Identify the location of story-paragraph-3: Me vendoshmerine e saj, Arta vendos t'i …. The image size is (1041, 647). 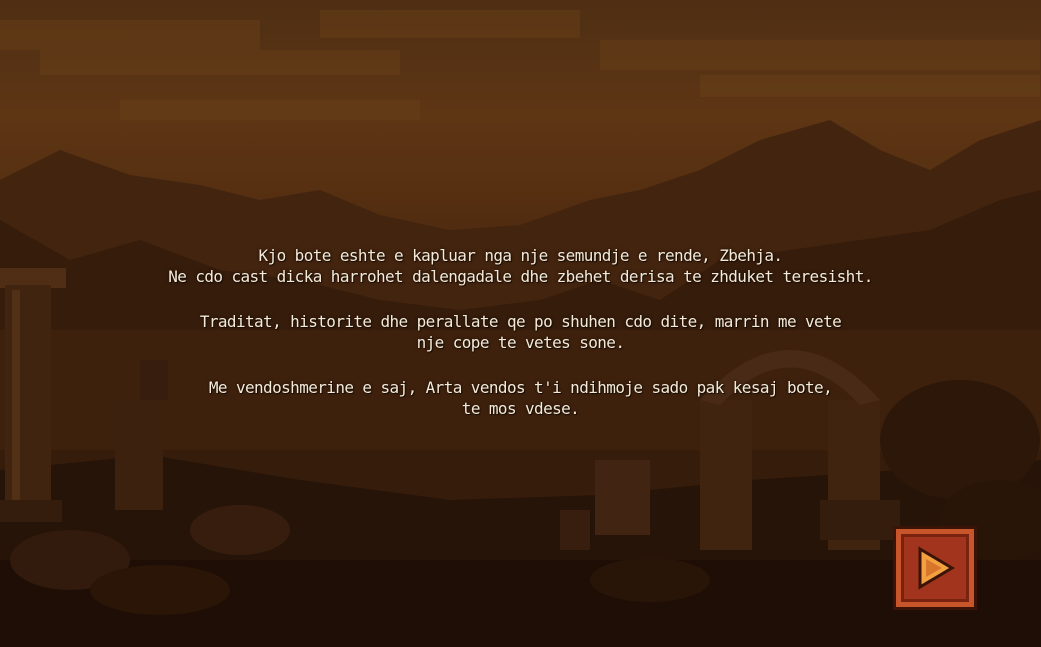
(520, 398).